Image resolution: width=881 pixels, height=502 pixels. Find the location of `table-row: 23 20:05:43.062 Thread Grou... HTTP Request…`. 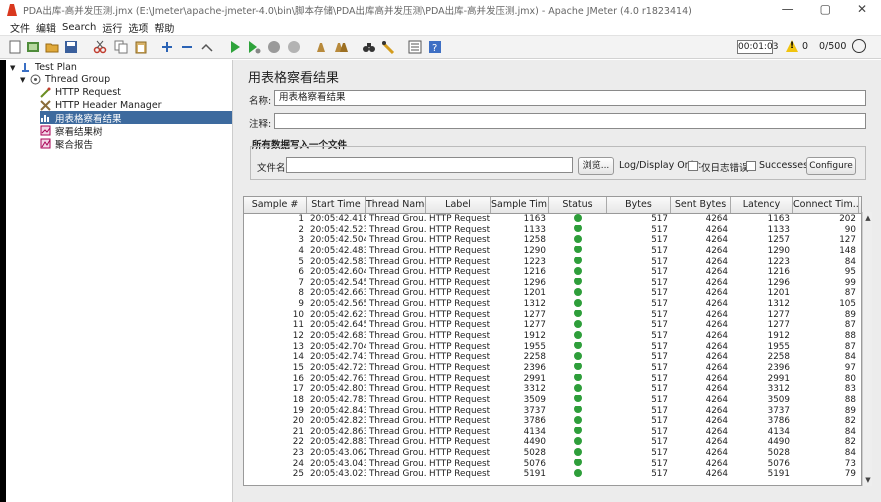

table-row: 23 20:05:43.062 Thread Grou... HTTP Request… is located at coordinates (552, 453).